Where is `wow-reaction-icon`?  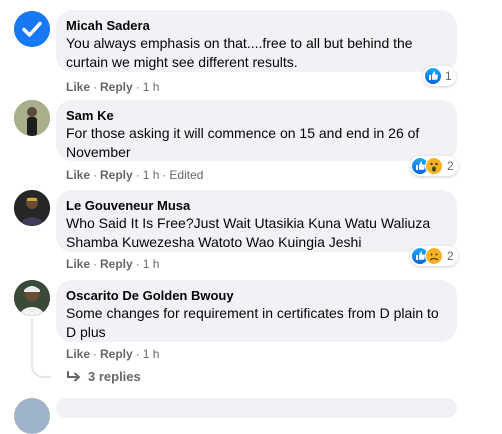
wow-reaction-icon is located at coordinates (434, 166).